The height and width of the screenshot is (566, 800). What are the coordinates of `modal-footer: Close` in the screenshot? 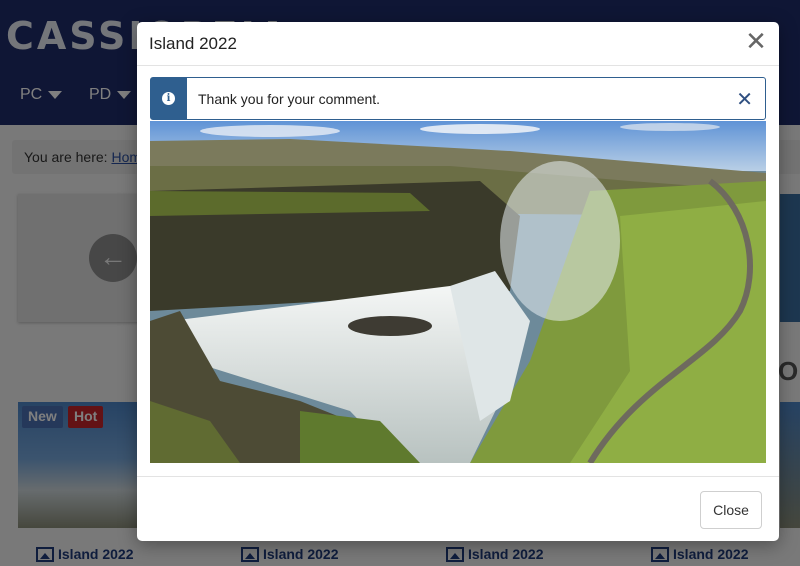 It's located at (458, 508).